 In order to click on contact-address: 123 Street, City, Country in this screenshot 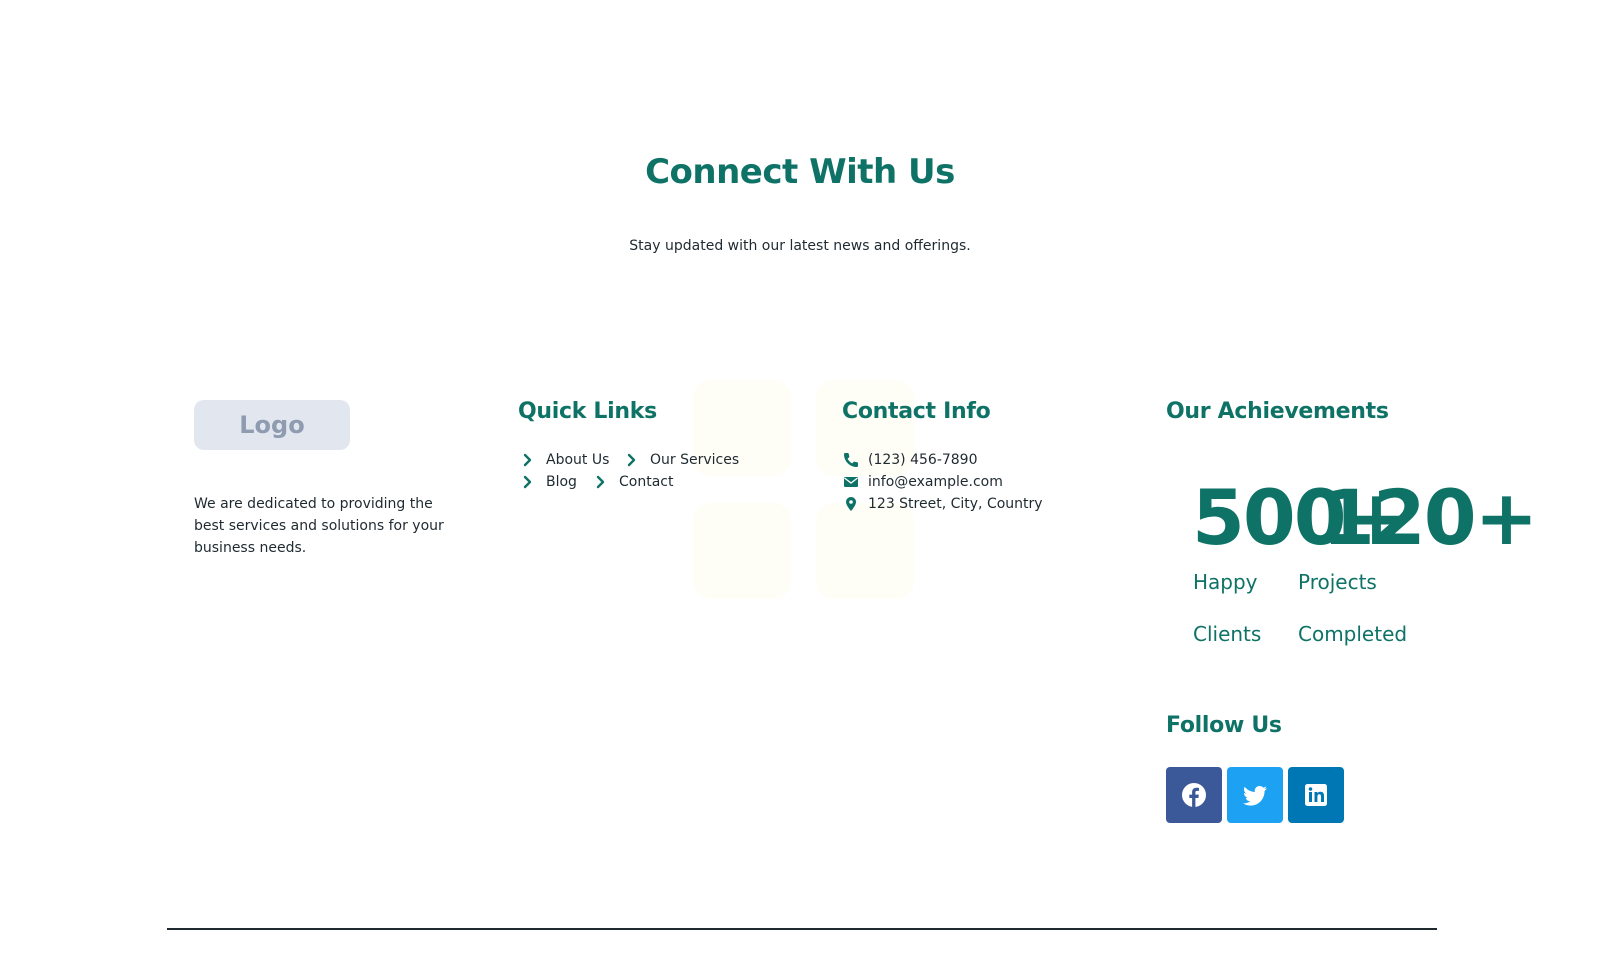, I will do `click(943, 504)`.